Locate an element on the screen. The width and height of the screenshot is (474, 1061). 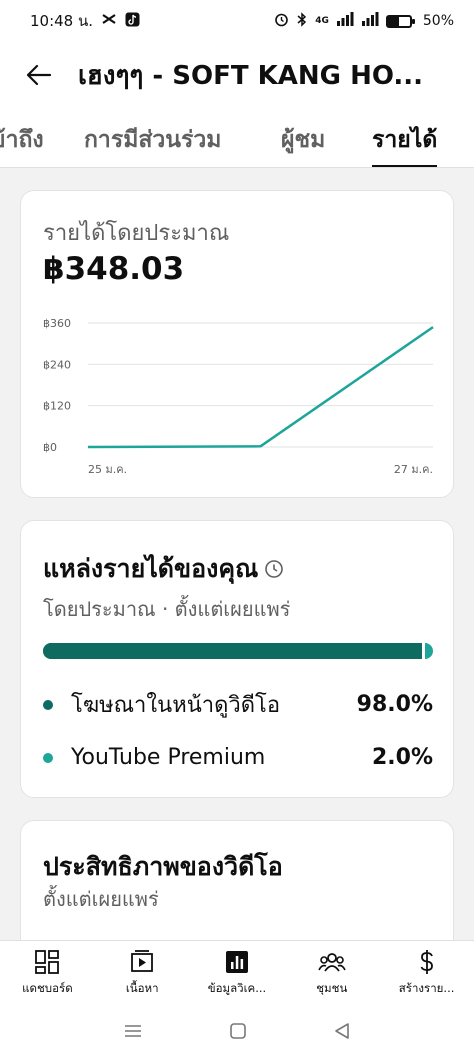
dashboard-icon is located at coordinates (47, 962).